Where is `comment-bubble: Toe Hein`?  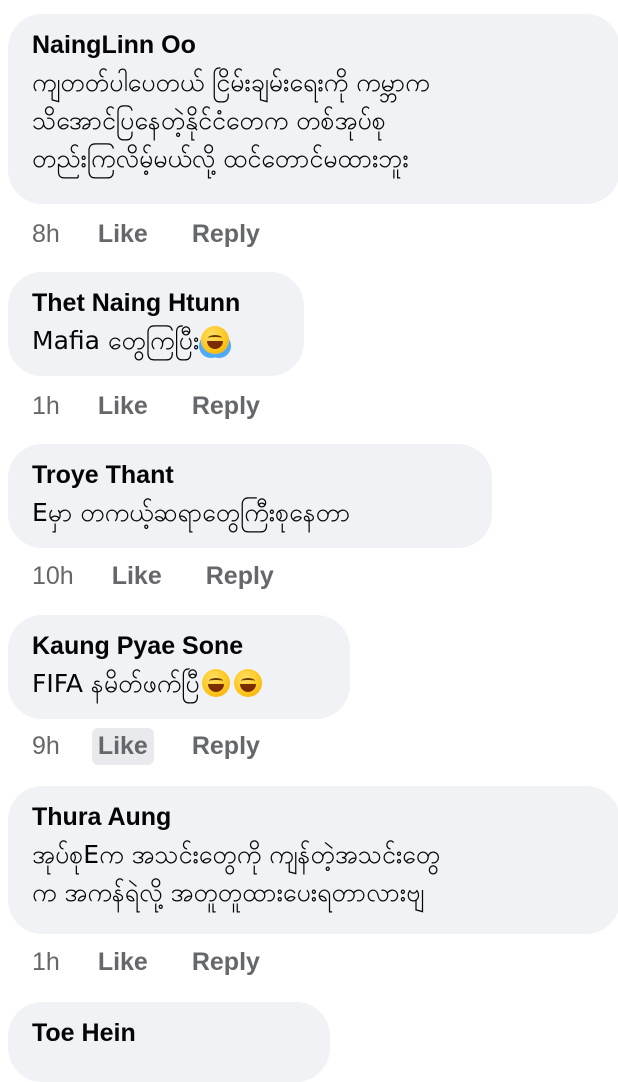 comment-bubble: Toe Hein is located at coordinates (169, 1042).